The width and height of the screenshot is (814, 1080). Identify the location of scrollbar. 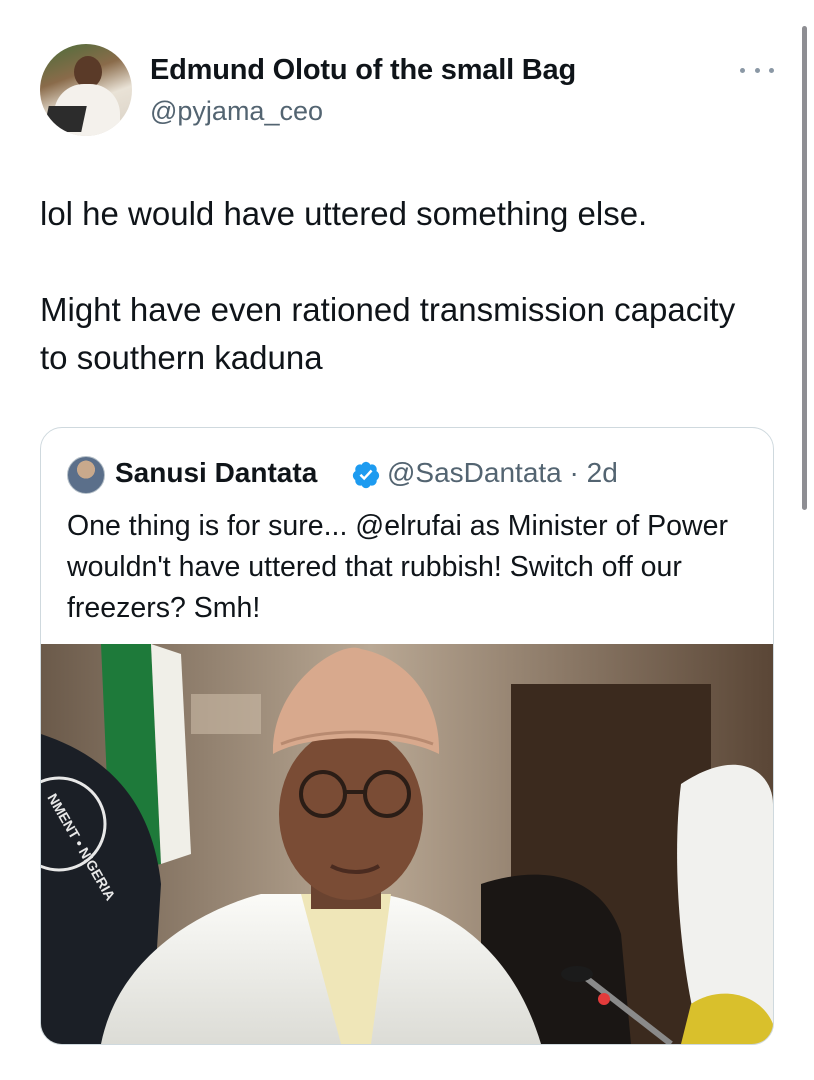
(804, 268).